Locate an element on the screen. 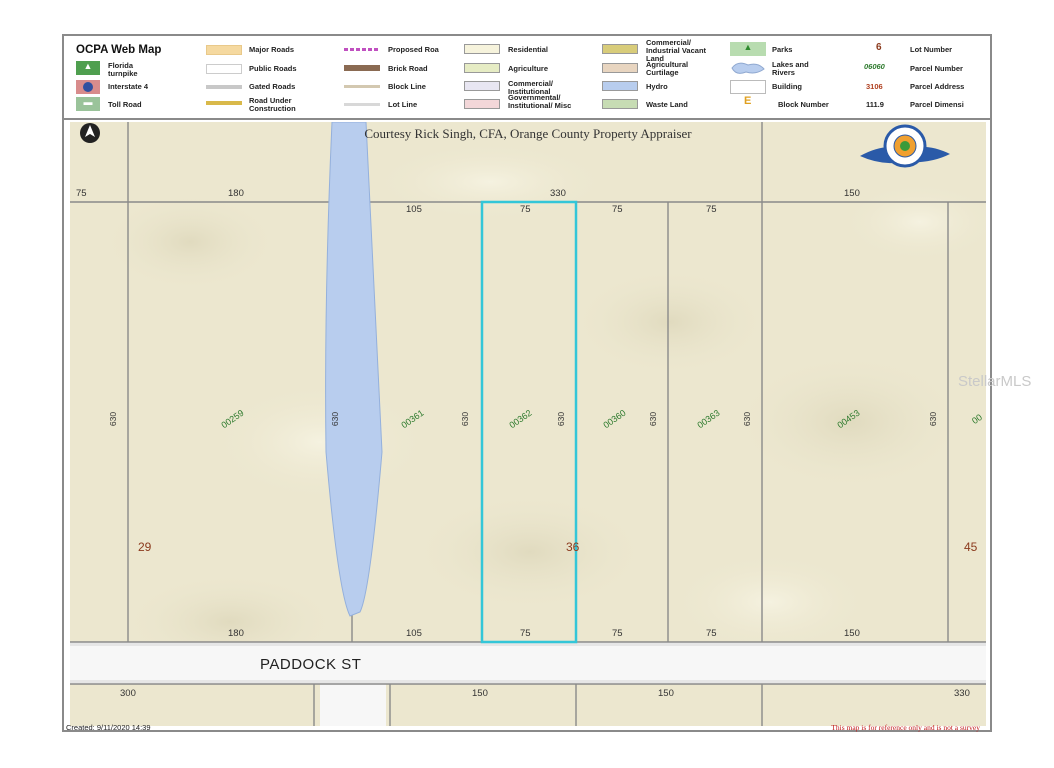 The width and height of the screenshot is (1054, 768). building-swatch is located at coordinates (748, 87).